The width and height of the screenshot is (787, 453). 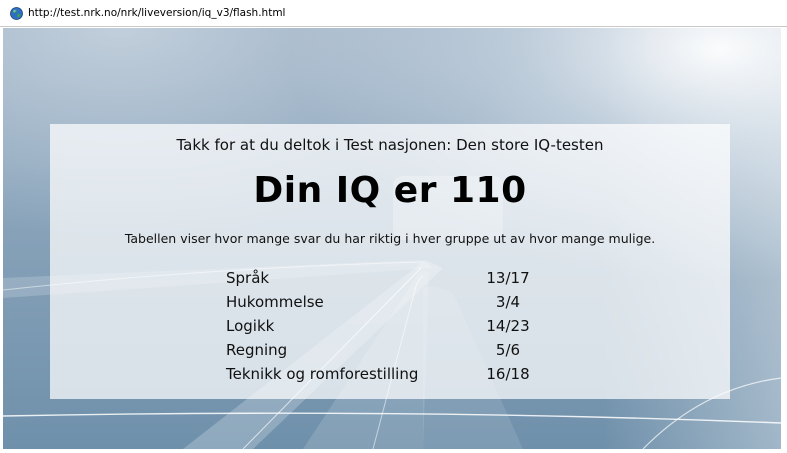 I want to click on globe-icon, so click(x=16, y=13).